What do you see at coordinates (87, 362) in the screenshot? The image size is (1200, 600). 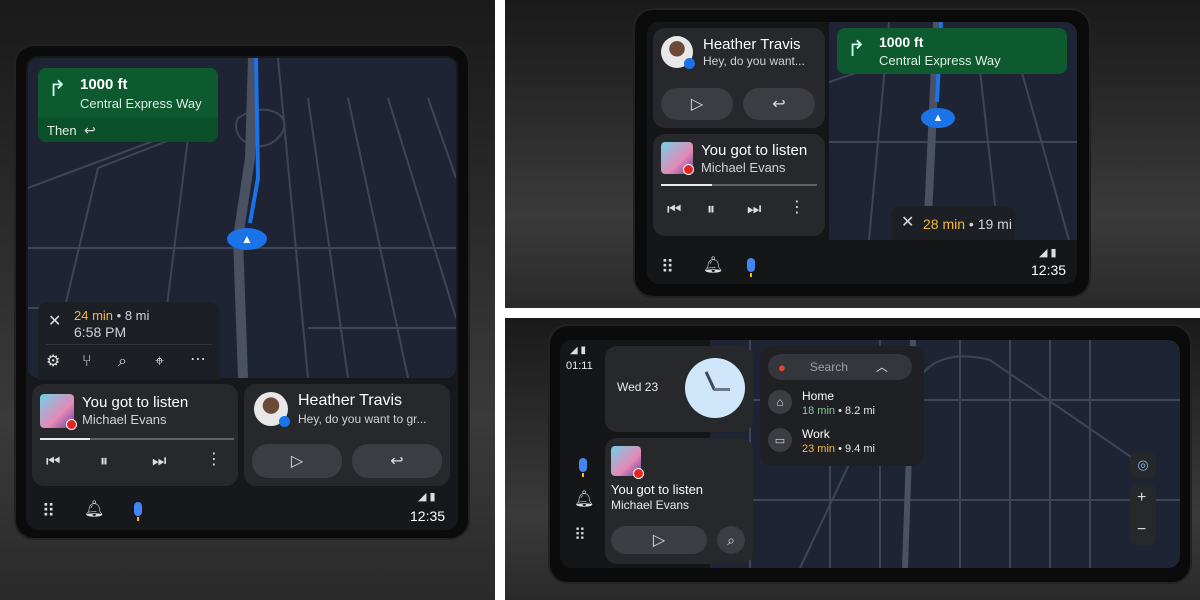 I see `alt-route-icon: ⑂` at bounding box center [87, 362].